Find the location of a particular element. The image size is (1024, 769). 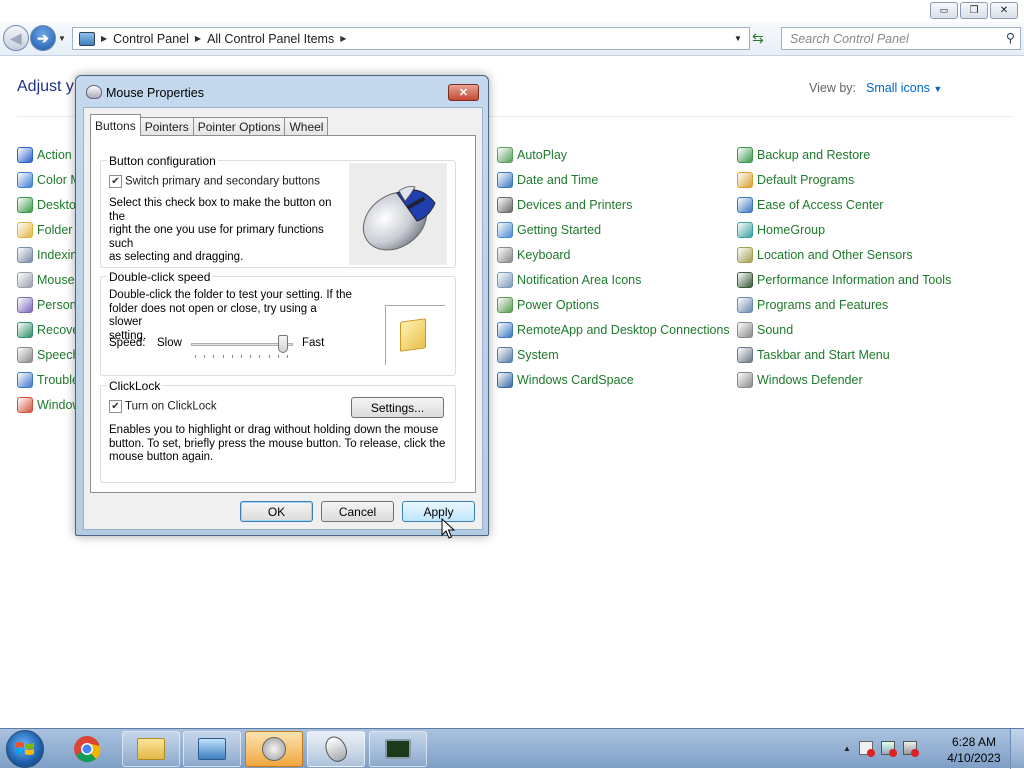

switch-buttons-label: Switch primary and secondary buttons is located at coordinates (222, 181).